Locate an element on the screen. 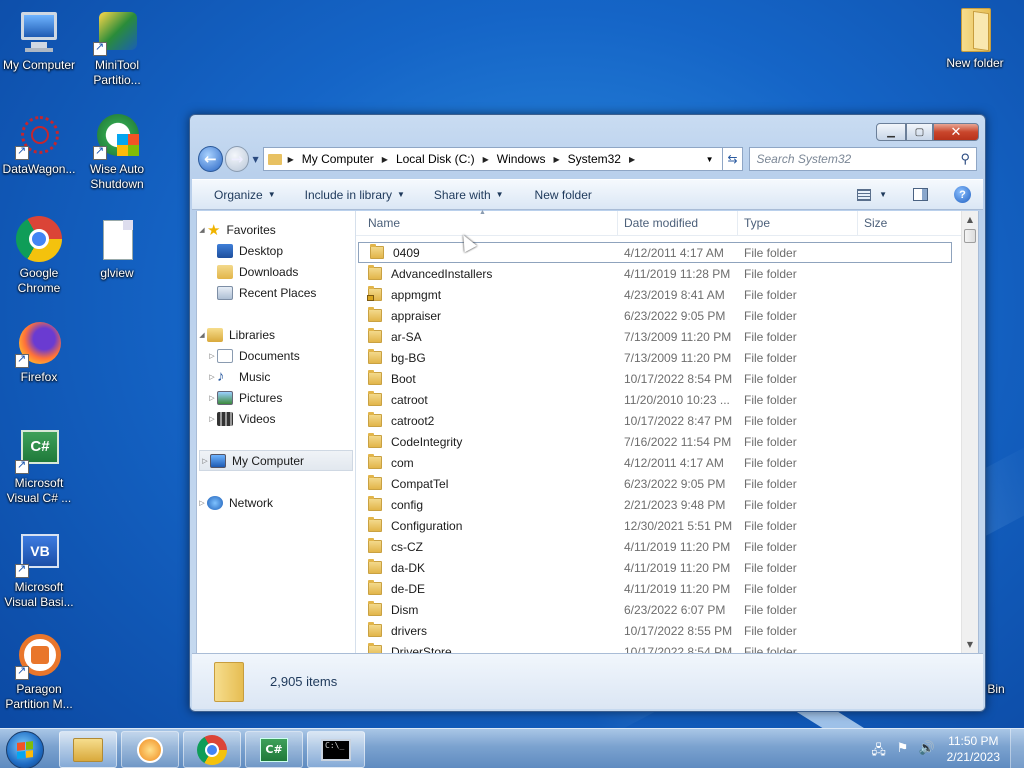  breadcrumb-my-computer: My Computer is located at coordinates (338, 159).